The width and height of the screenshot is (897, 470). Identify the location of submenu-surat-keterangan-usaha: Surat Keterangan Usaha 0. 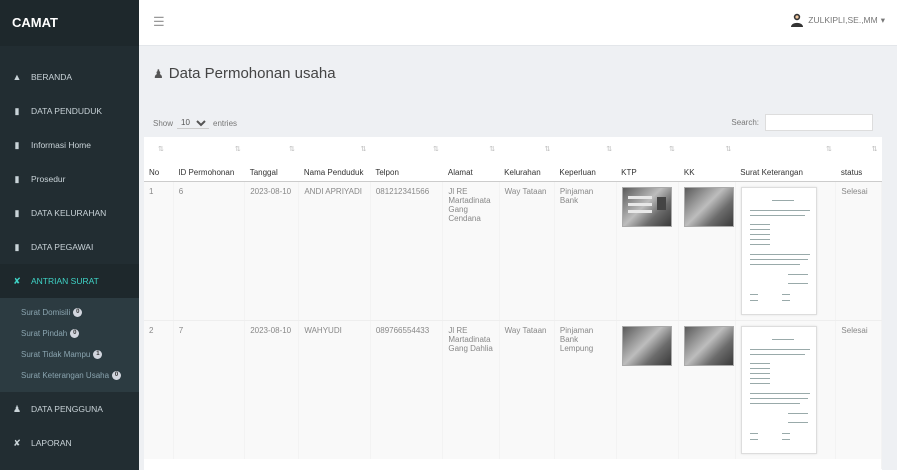
(69, 375).